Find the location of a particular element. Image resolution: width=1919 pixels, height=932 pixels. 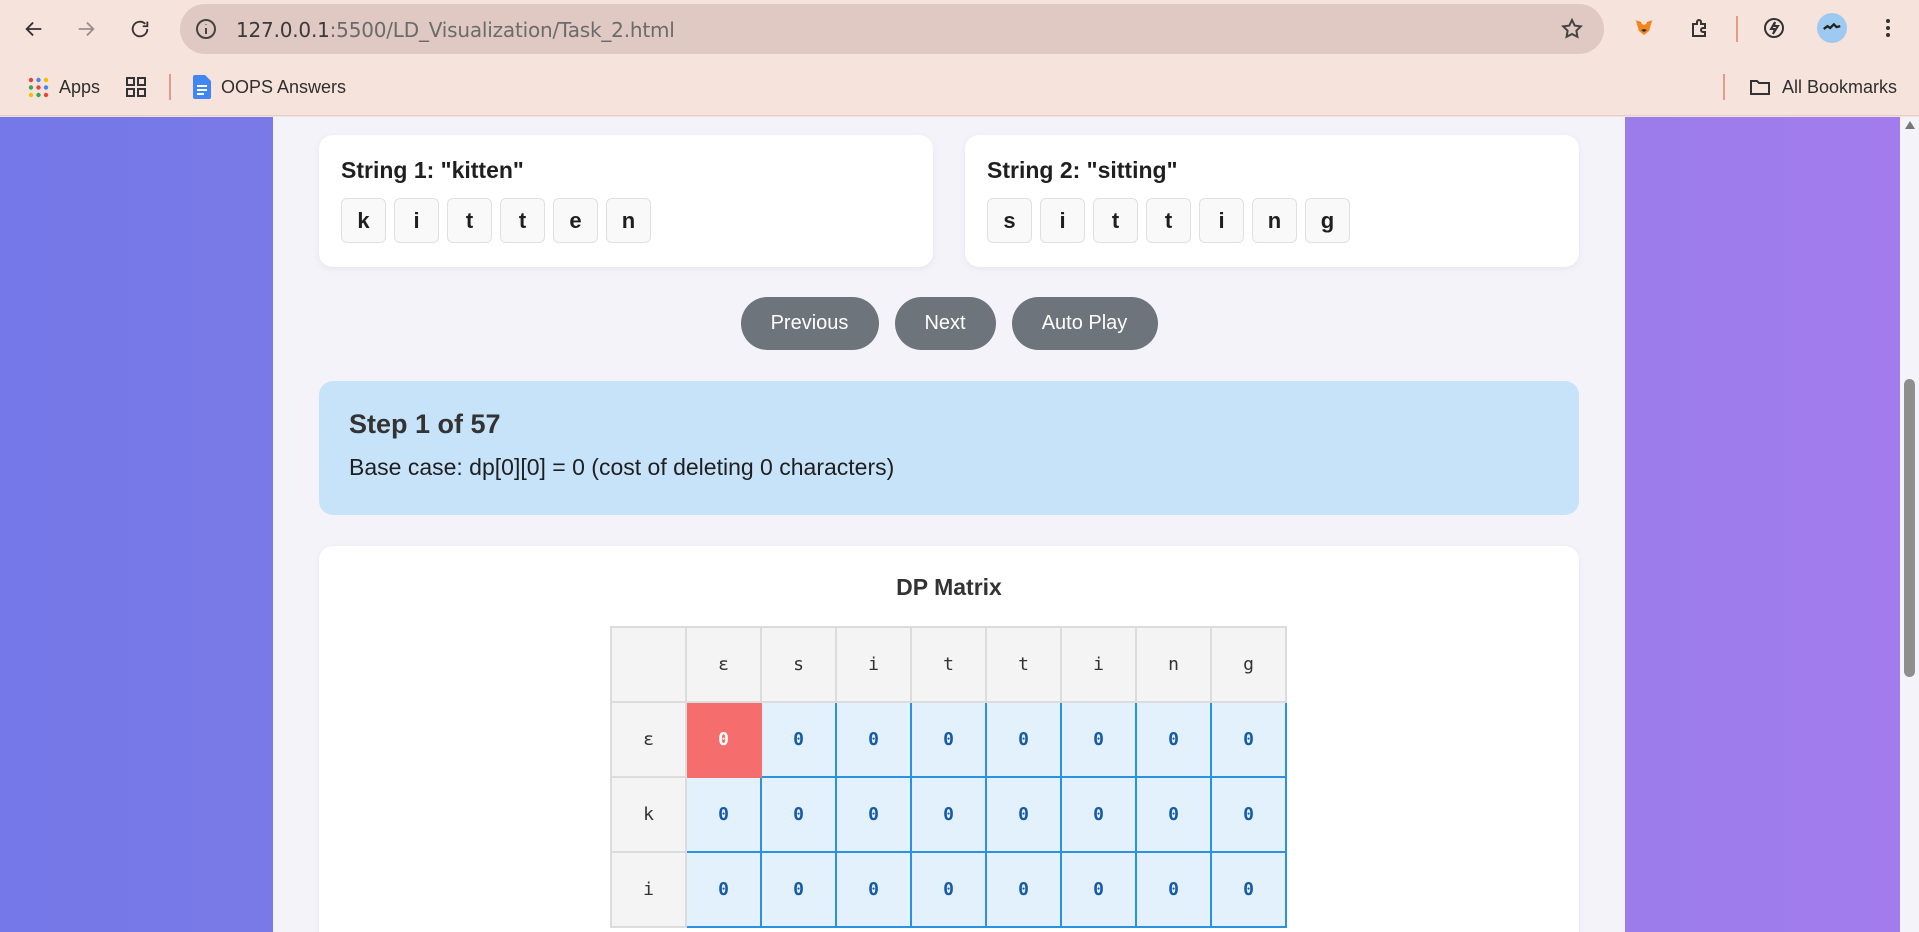

bookmark-star-icon is located at coordinates (1572, 29).